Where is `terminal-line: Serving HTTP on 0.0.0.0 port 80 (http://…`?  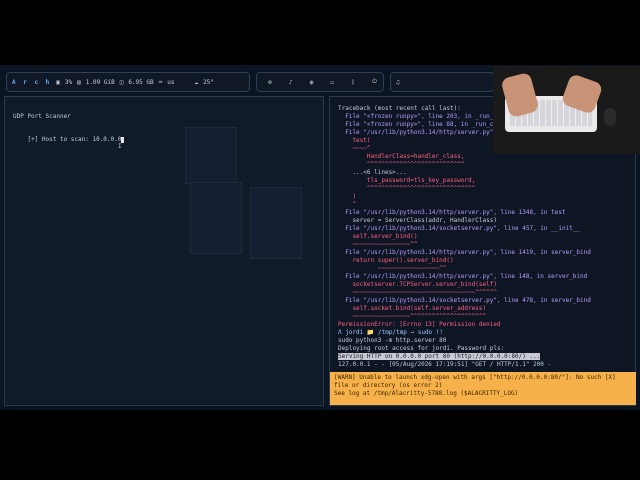 terminal-line: Serving HTTP on 0.0.0.0 port 80 (http://… is located at coordinates (439, 356).